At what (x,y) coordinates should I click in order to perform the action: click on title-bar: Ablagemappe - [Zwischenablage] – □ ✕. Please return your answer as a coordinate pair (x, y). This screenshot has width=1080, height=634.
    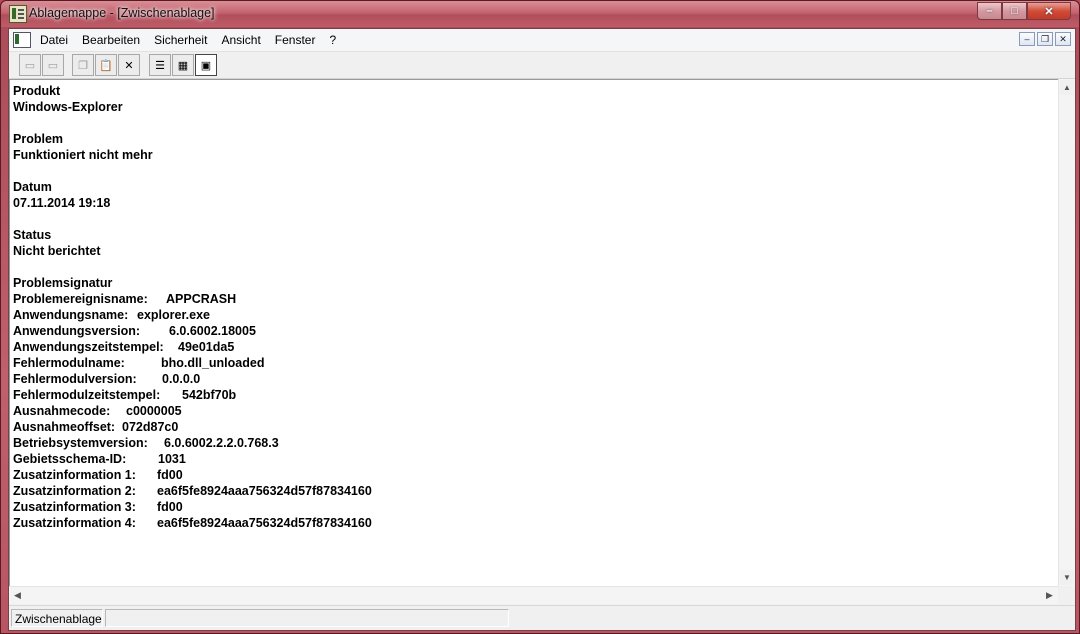
    Looking at the image, I should click on (540, 14).